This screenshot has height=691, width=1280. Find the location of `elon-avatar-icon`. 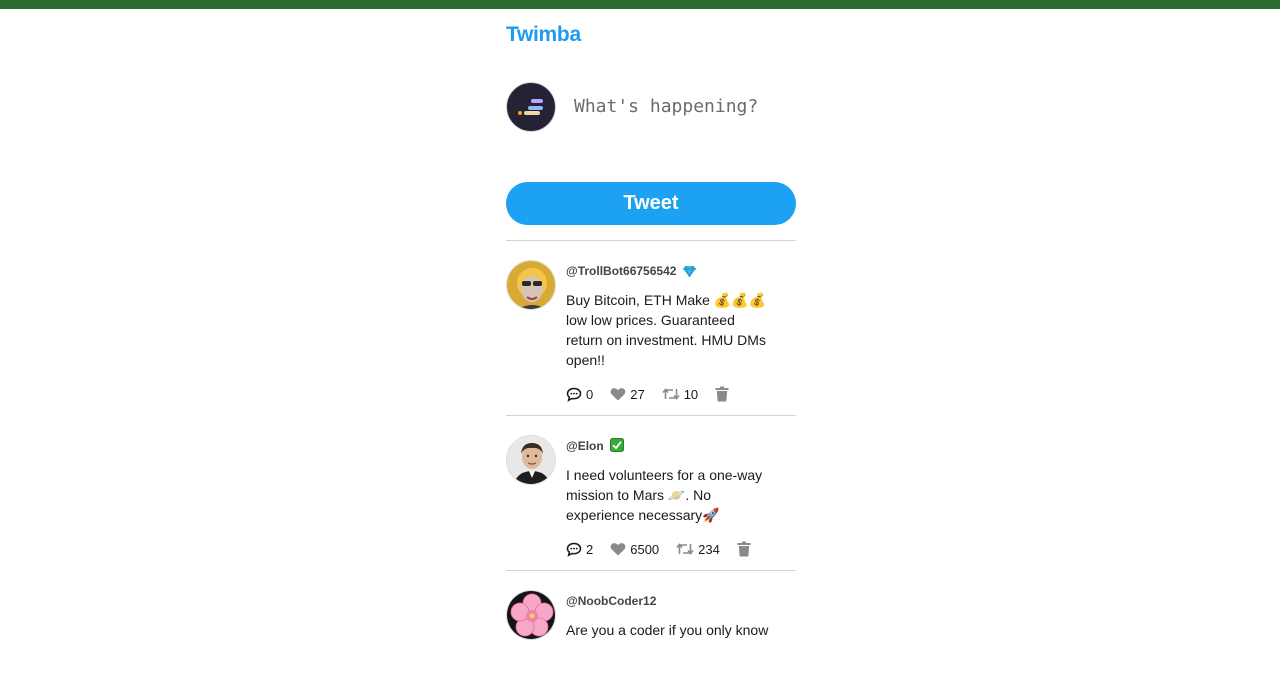

elon-avatar-icon is located at coordinates (531, 460).